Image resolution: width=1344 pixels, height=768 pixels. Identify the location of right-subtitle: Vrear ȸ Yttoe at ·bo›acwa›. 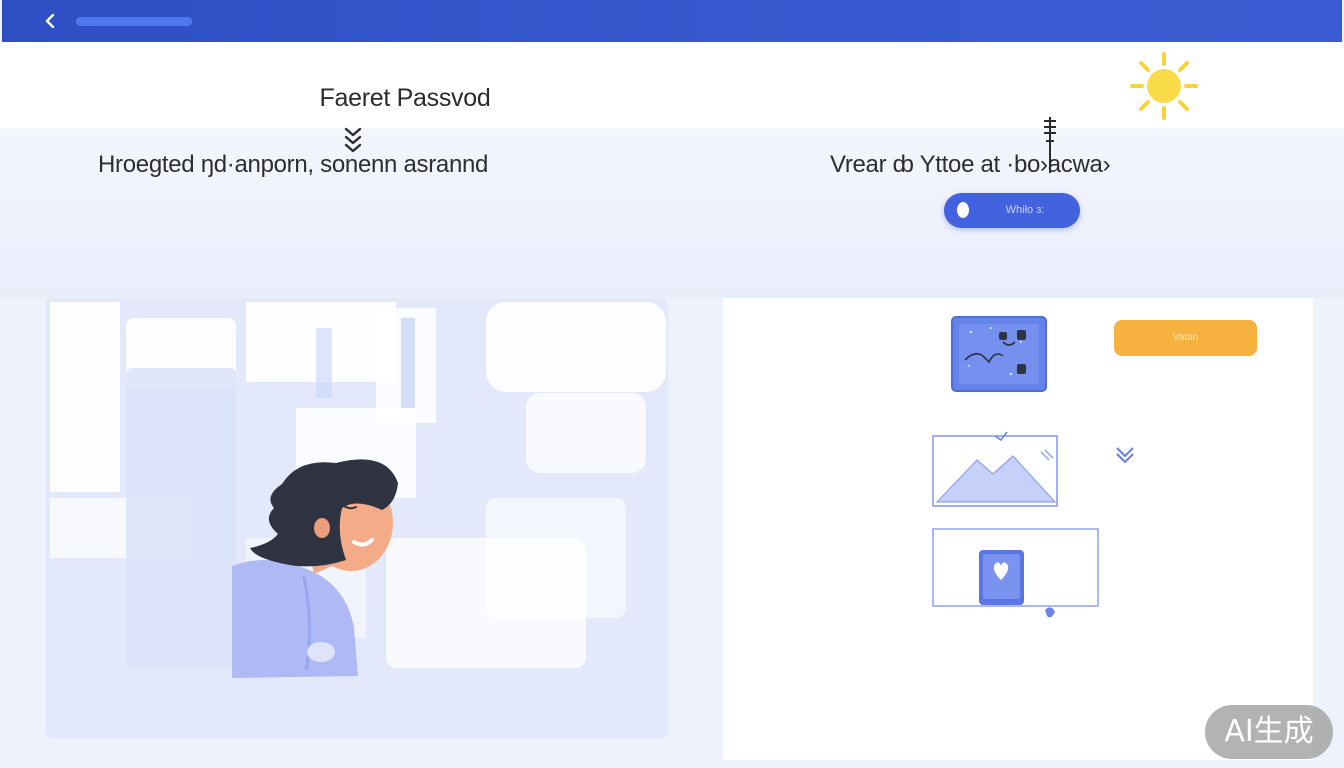
(970, 164).